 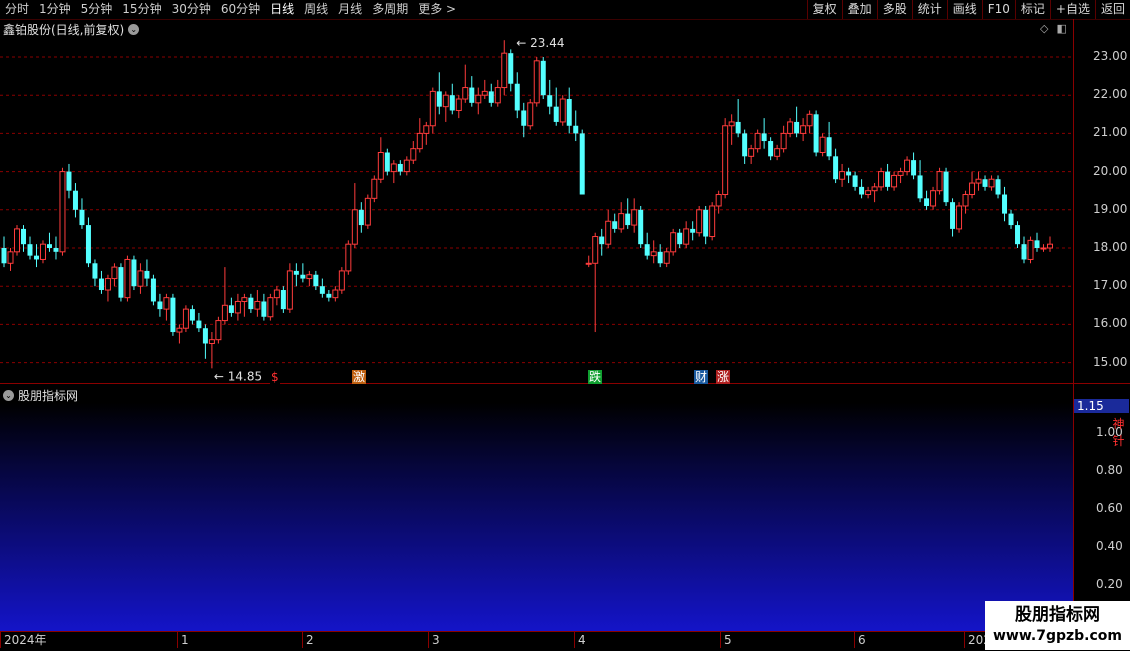 What do you see at coordinates (964, 9) in the screenshot?
I see `toolbar-button-4: 画线` at bounding box center [964, 9].